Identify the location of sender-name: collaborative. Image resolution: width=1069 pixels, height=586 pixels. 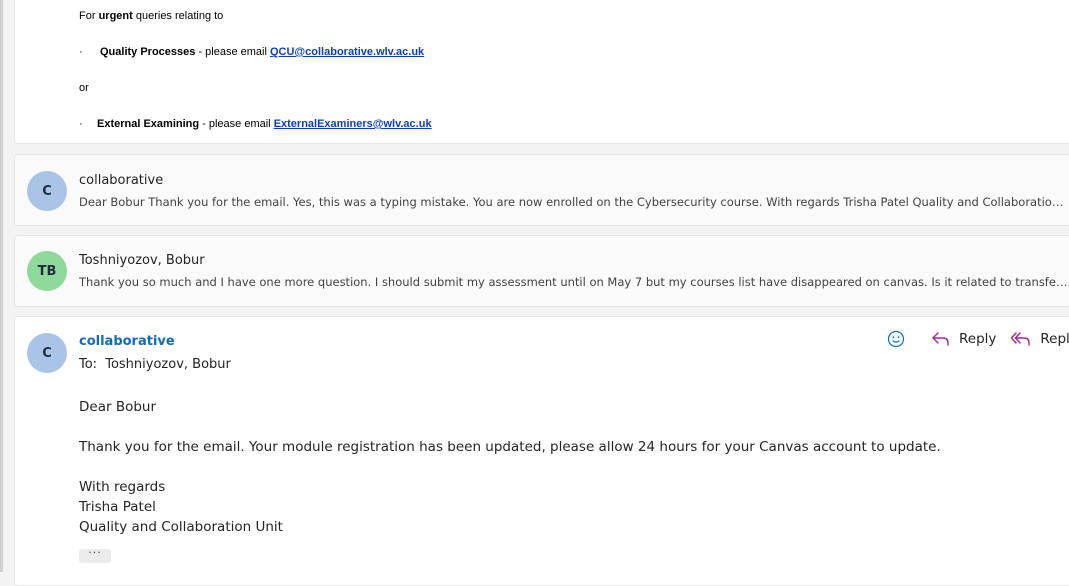
(121, 180).